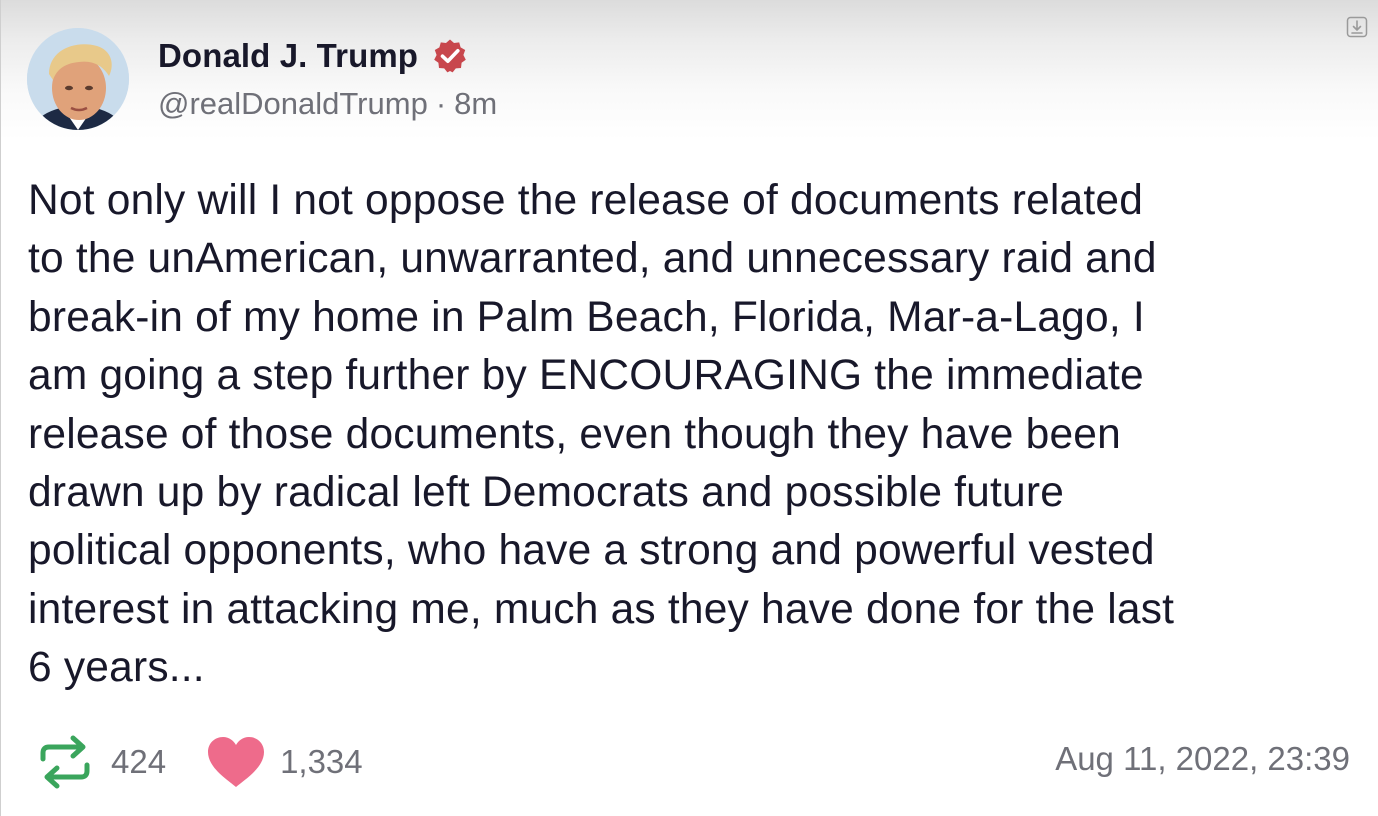 This screenshot has height=816, width=1378. I want to click on download-icon, so click(1357, 27).